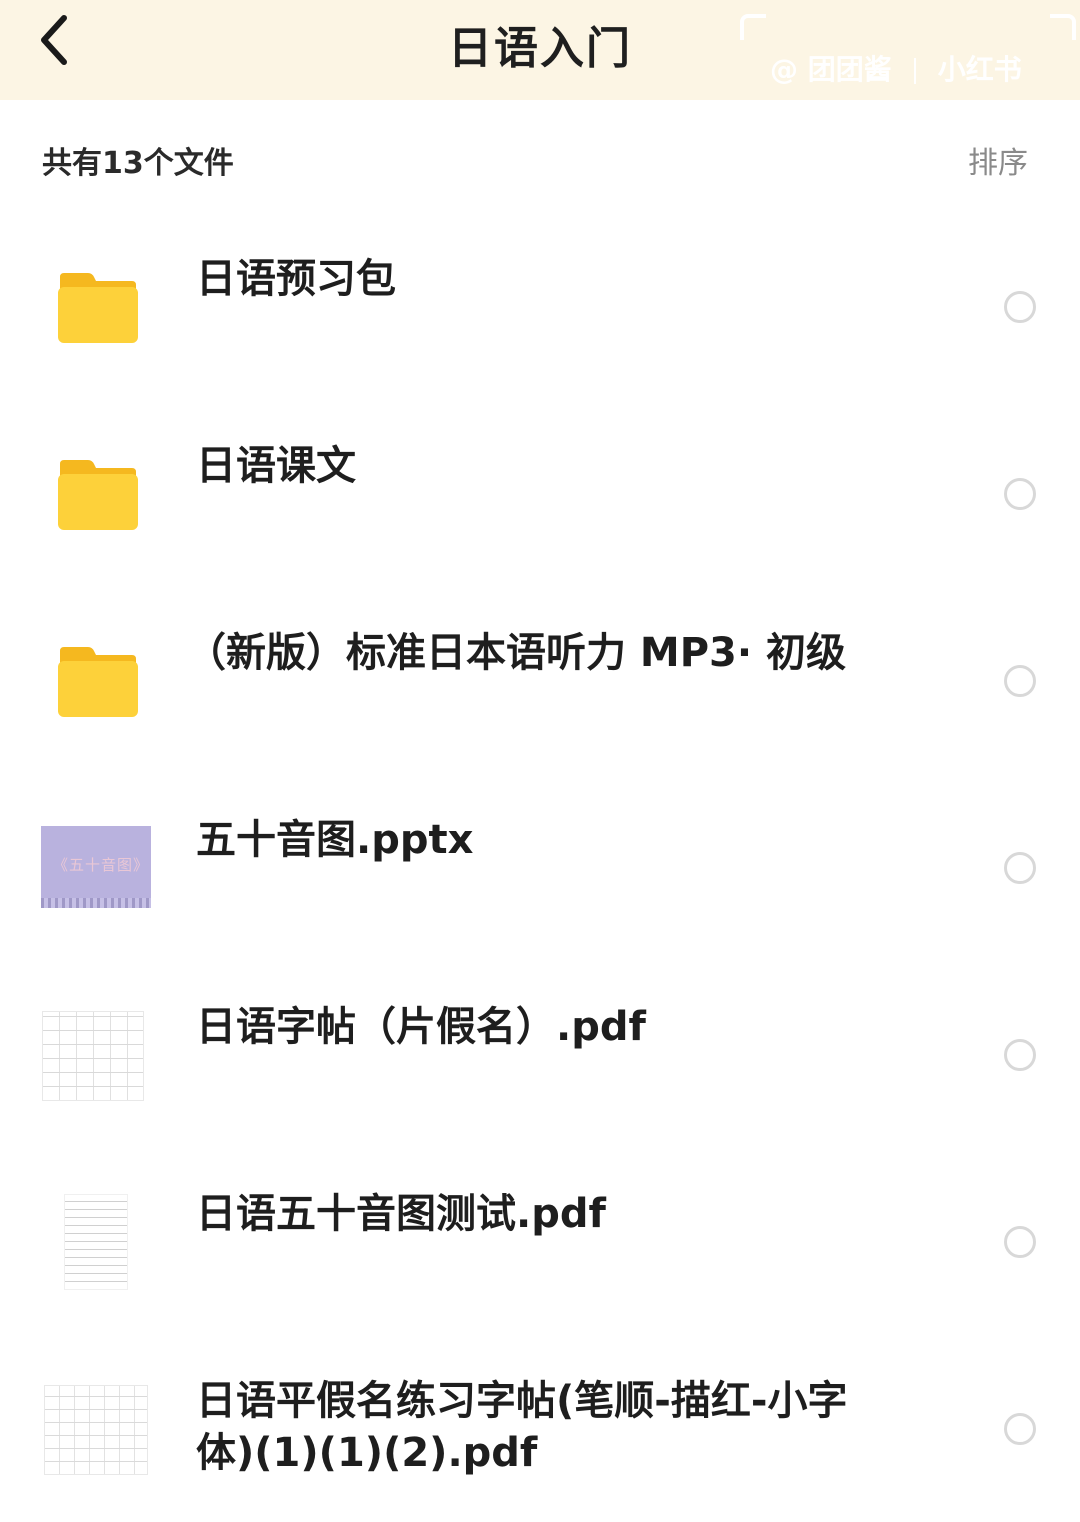 The height and width of the screenshot is (1522, 1080). I want to click on sort-button: 排序, so click(998, 160).